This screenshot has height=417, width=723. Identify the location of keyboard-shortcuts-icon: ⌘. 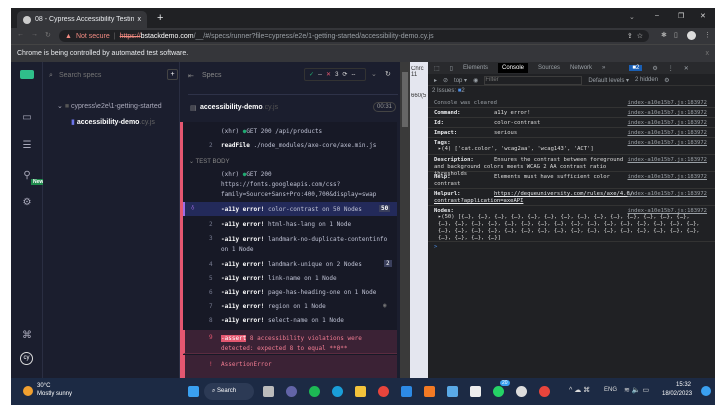
(27, 336).